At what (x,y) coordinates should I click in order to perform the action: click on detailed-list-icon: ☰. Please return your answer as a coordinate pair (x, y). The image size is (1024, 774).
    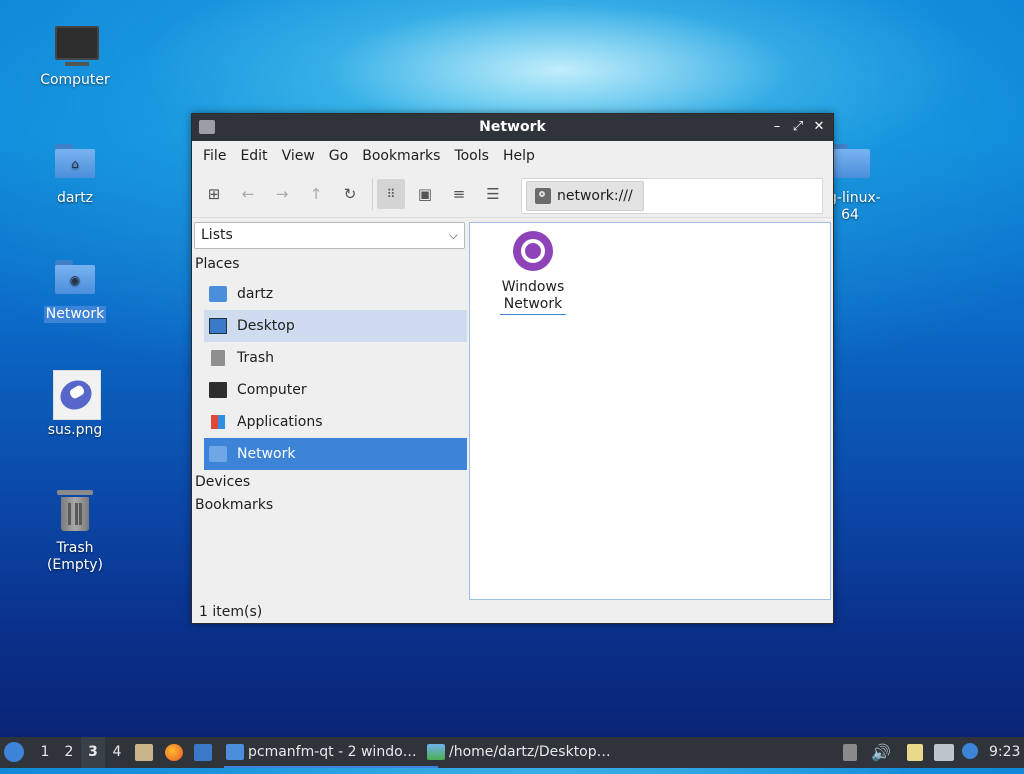
    Looking at the image, I should click on (493, 194).